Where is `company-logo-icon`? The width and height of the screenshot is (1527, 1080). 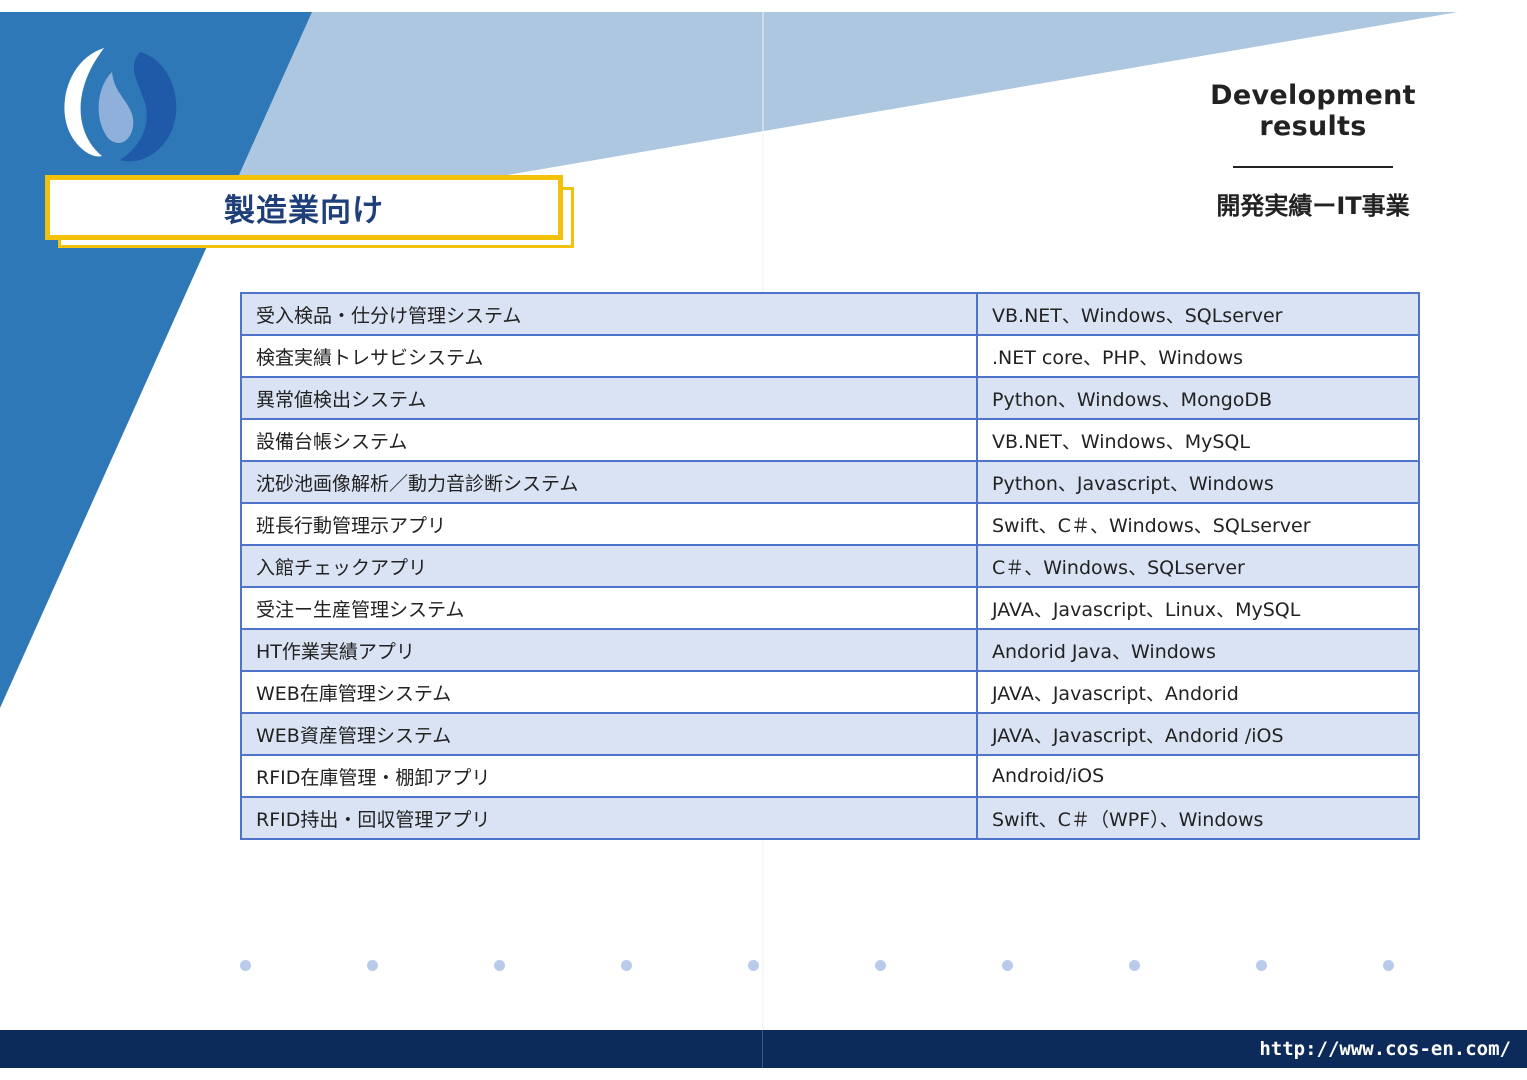 company-logo-icon is located at coordinates (120, 105).